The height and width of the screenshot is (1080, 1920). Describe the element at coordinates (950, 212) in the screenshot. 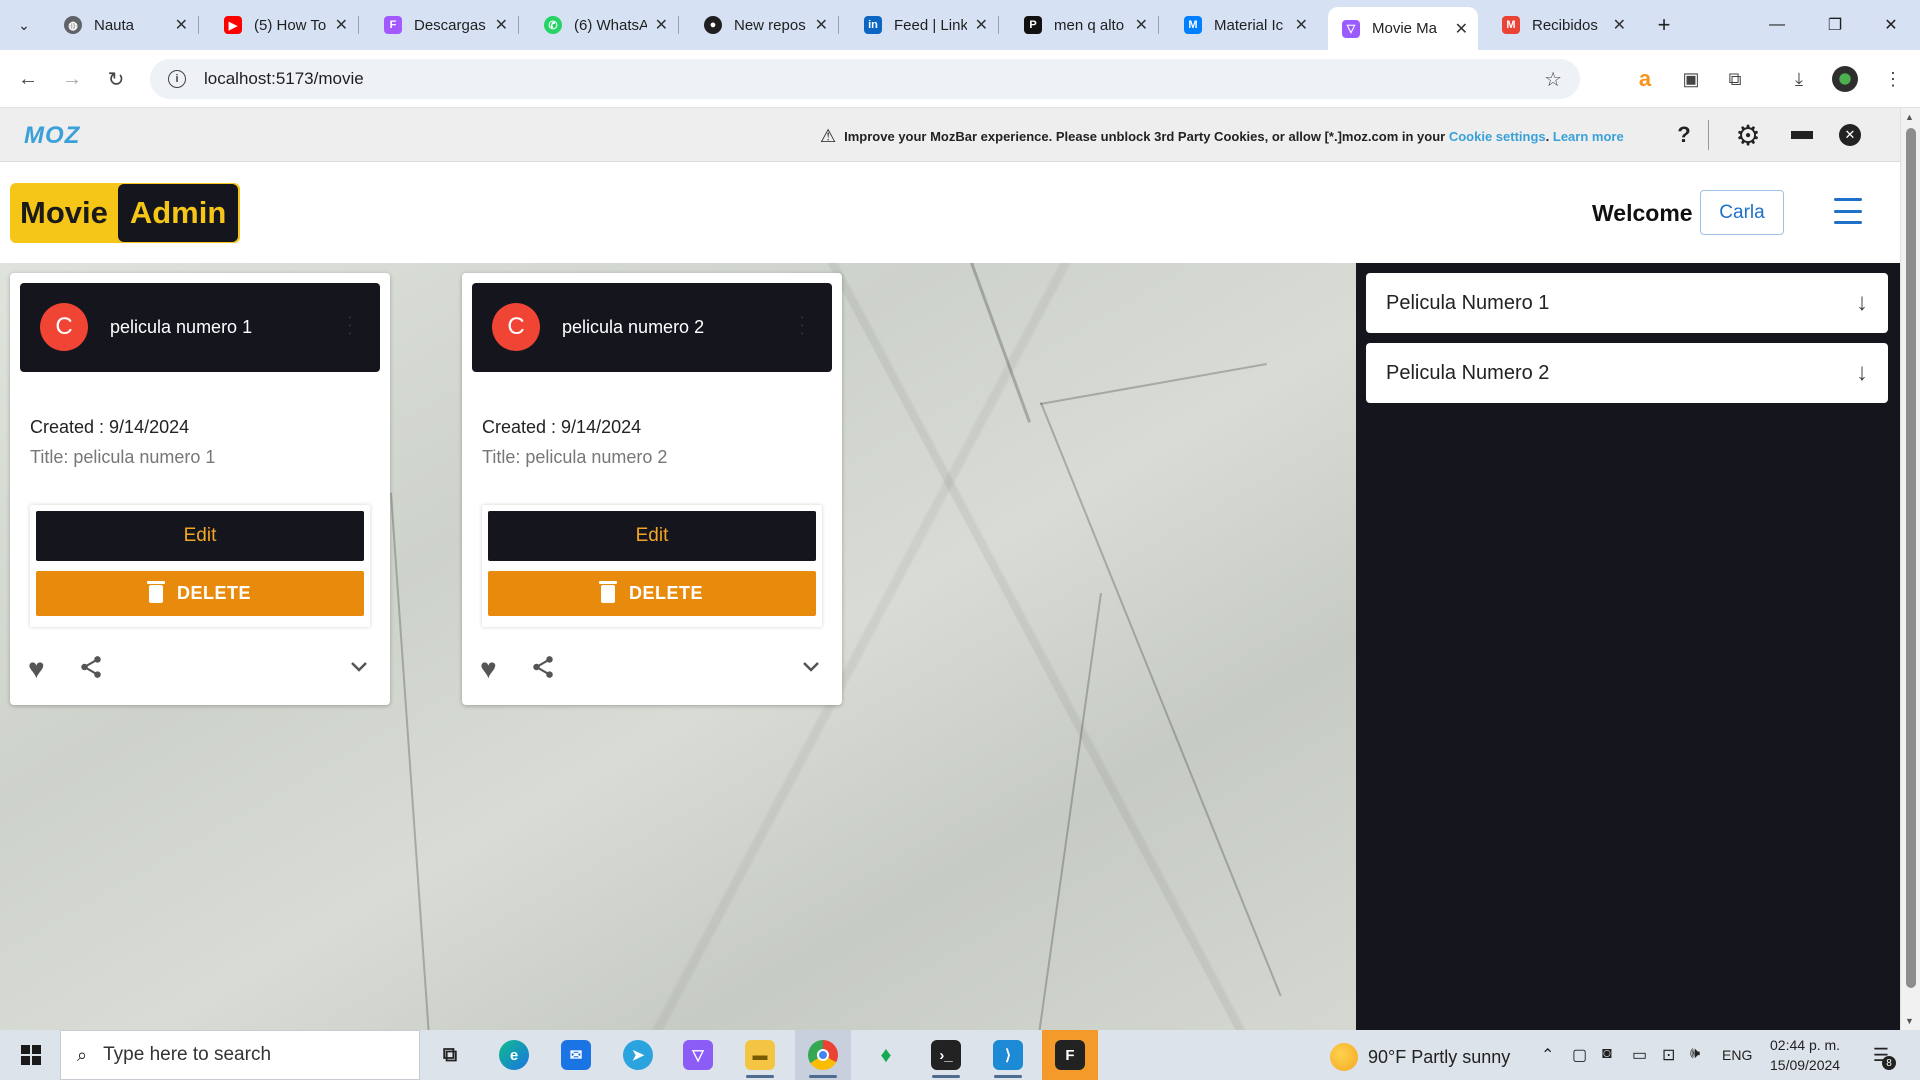

I see `app-header: Movie Admin Welcome Carla` at that location.